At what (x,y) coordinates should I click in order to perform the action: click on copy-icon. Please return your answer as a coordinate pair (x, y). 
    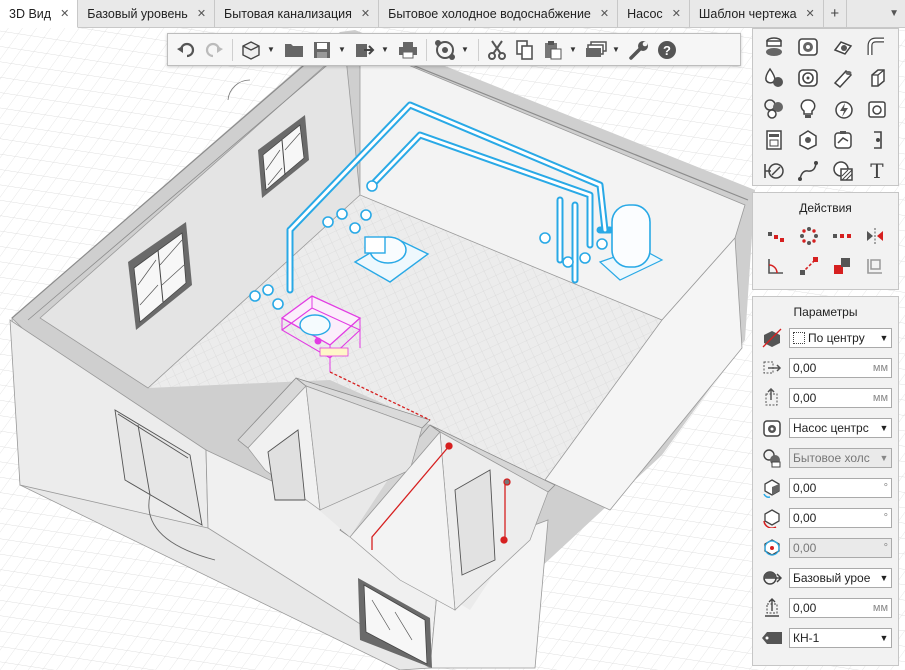
    Looking at the image, I should click on (525, 50).